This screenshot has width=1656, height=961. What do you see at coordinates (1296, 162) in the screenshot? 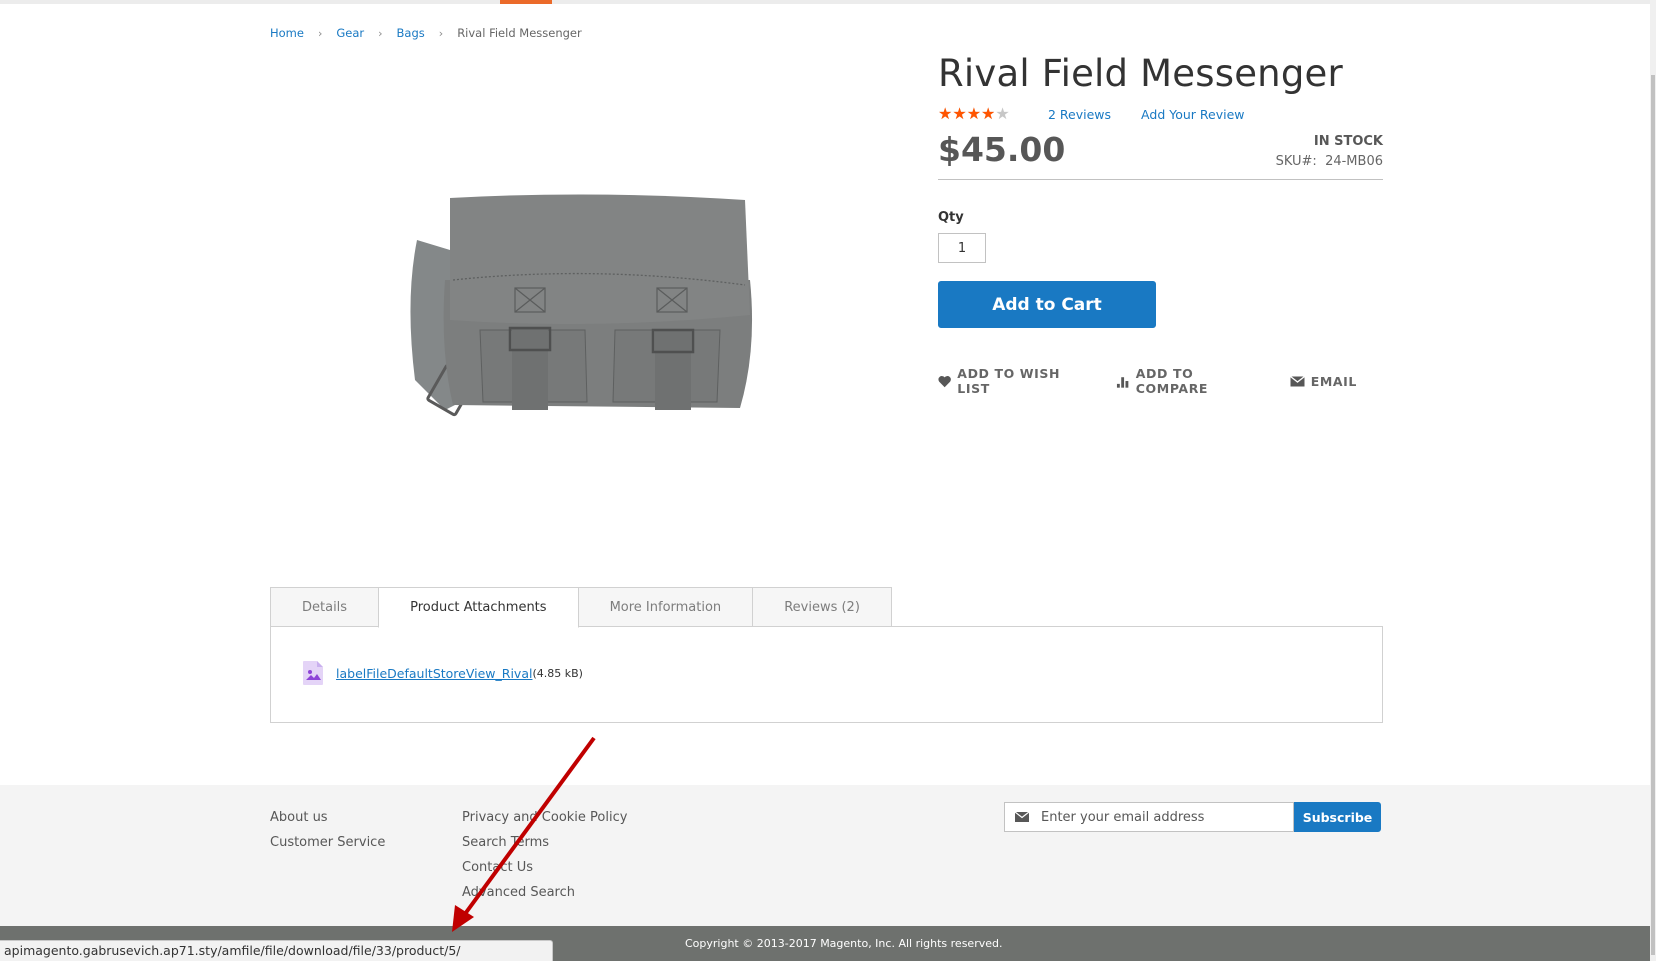
I see `sku-label: SKU#:` at bounding box center [1296, 162].